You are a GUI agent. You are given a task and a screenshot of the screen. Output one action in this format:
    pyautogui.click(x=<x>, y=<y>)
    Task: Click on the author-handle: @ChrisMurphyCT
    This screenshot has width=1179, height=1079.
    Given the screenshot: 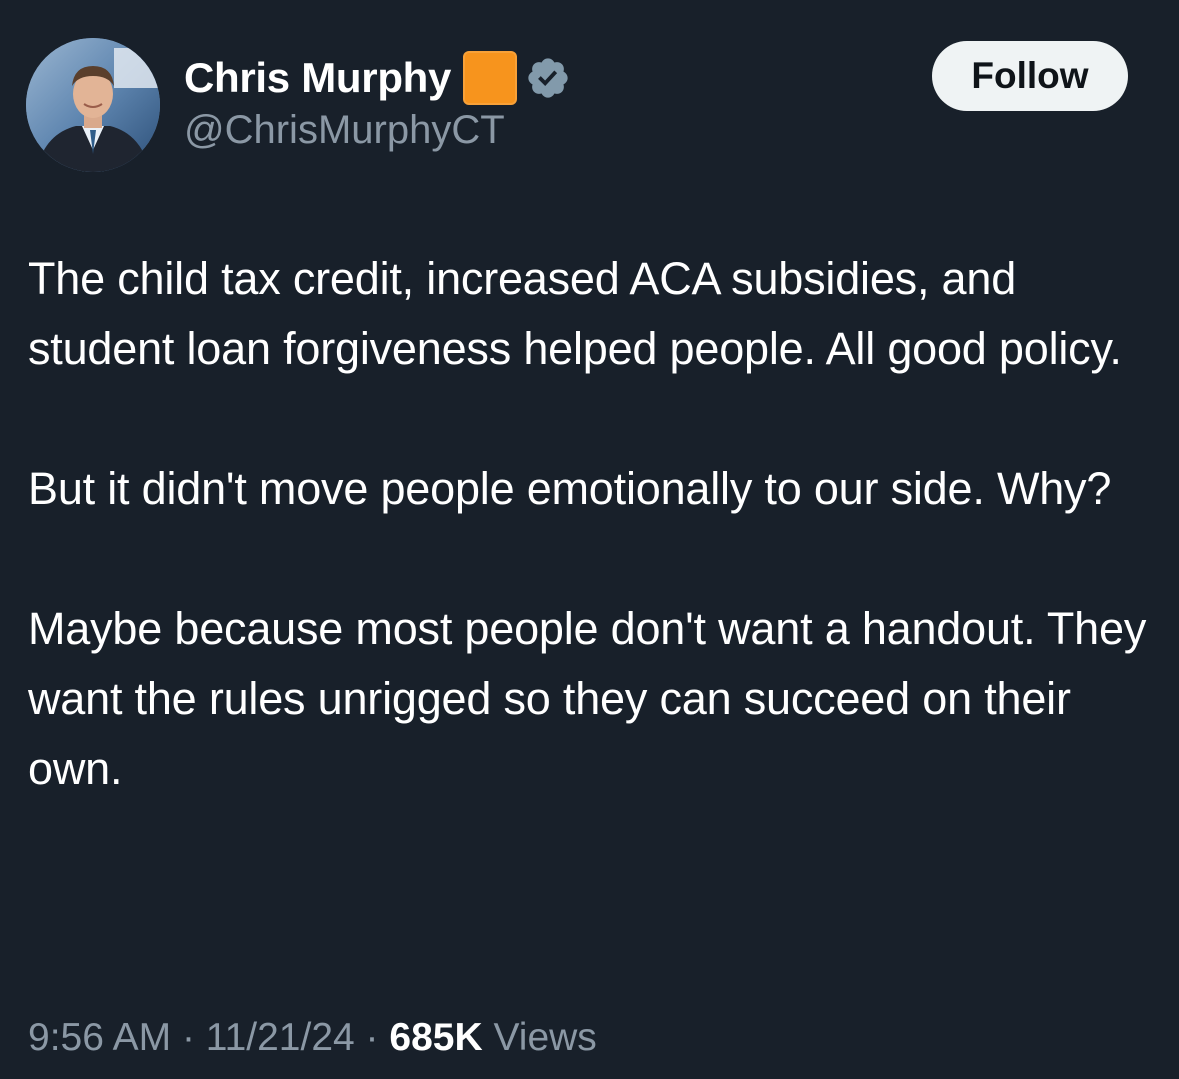 What is the action you would take?
    pyautogui.click(x=344, y=130)
    